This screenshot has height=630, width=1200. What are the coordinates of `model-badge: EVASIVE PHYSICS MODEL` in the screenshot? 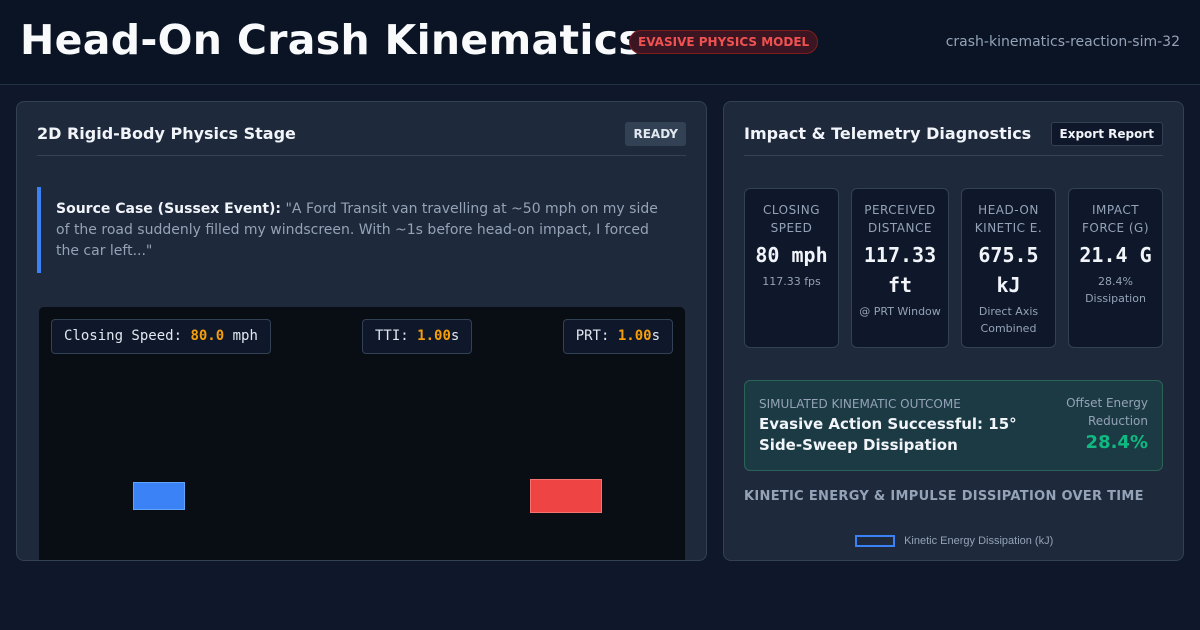 It's located at (724, 42).